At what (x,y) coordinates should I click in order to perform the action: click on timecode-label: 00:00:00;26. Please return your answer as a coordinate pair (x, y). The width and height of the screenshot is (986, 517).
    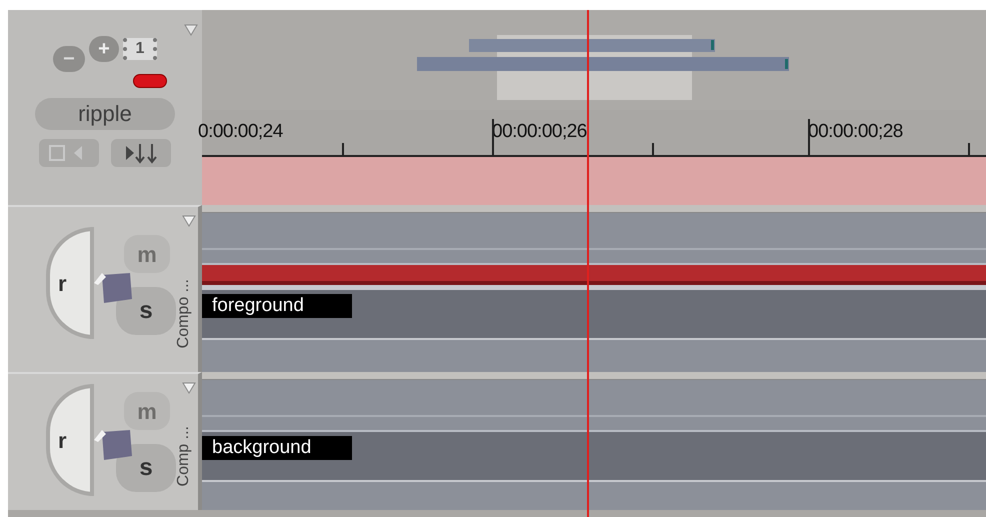
    Looking at the image, I should click on (539, 132).